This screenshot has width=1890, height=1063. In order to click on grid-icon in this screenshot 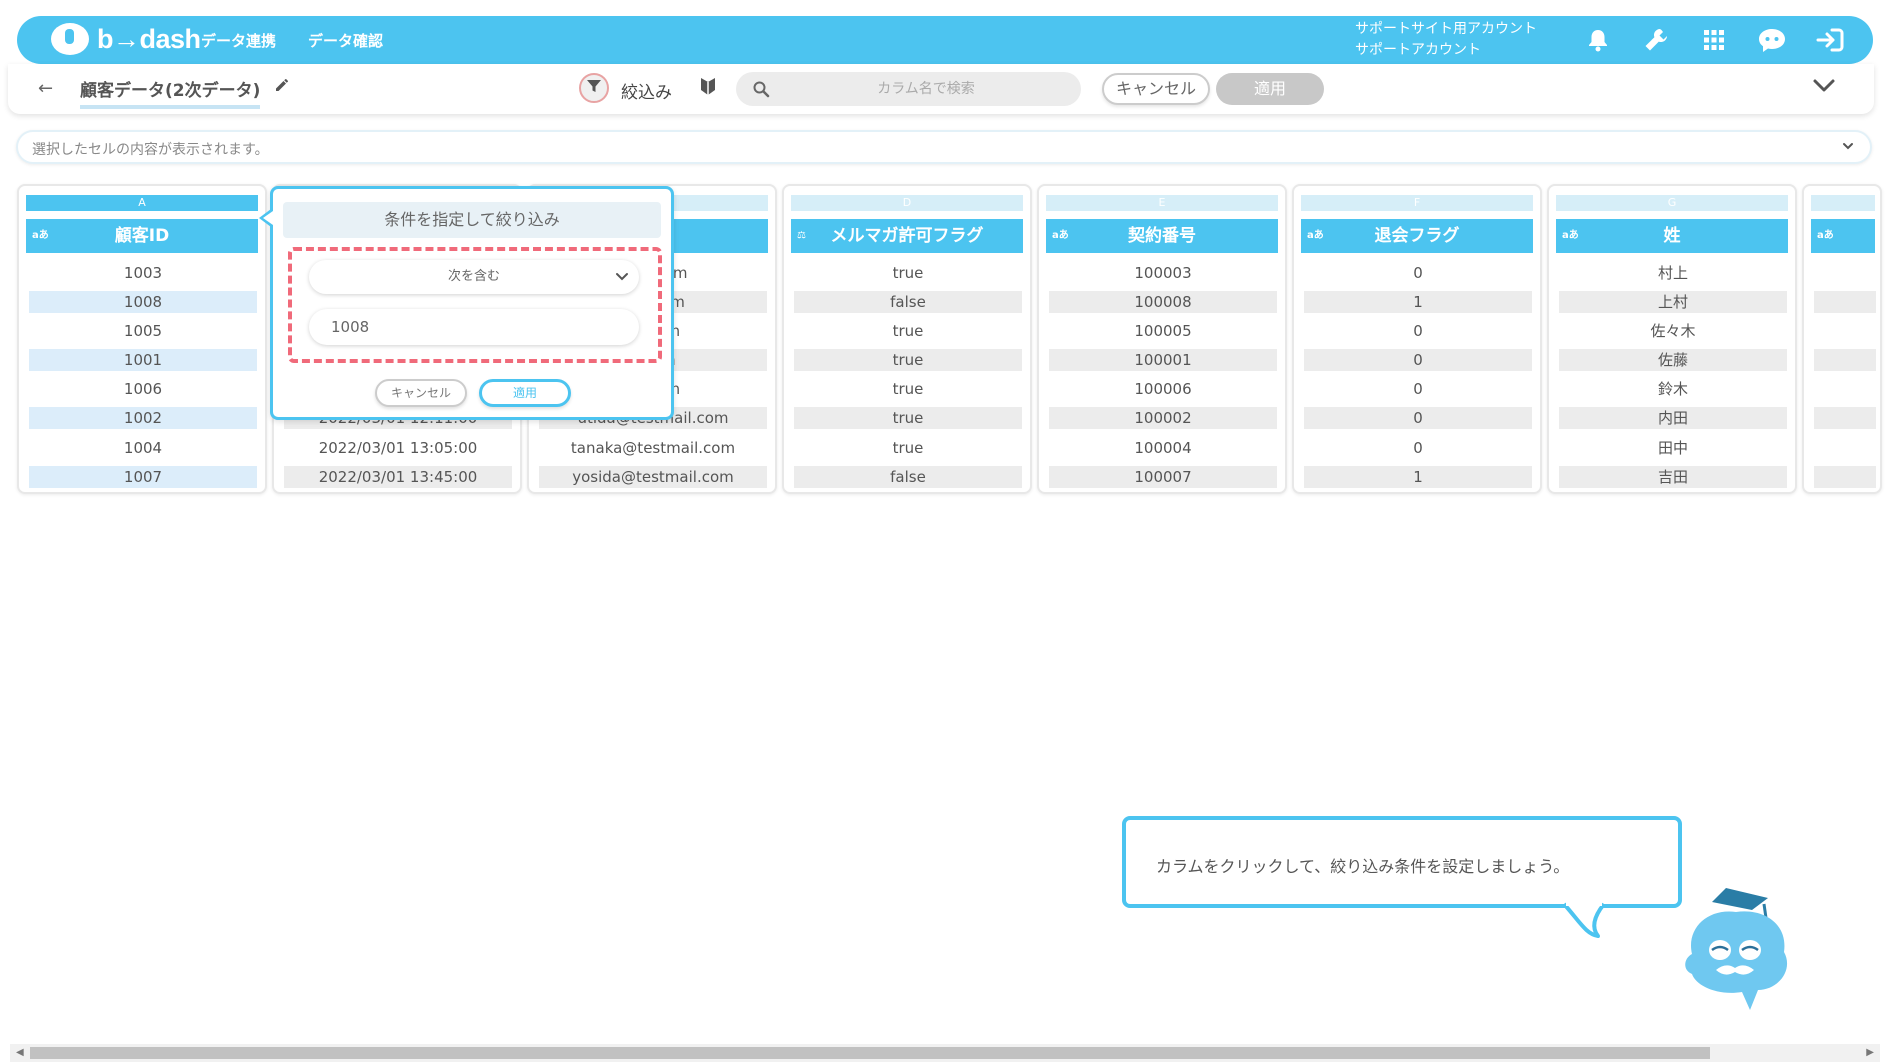, I will do `click(1714, 40)`.